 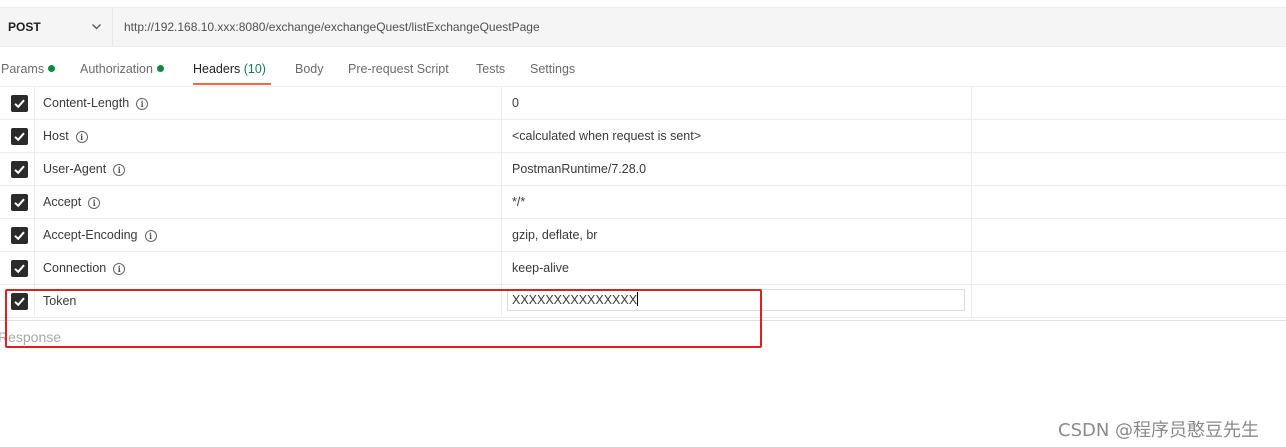 I want to click on header-key-text: Connection, so click(x=75, y=268).